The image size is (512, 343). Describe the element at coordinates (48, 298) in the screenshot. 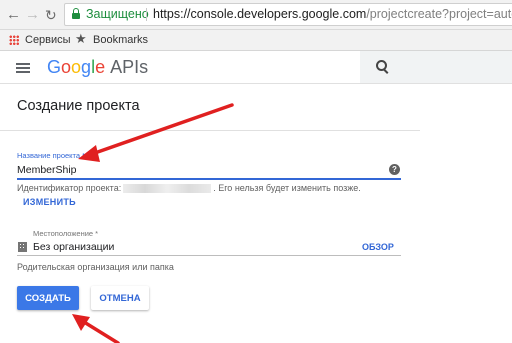

I see `create-button: СОЗДАТЬ` at that location.